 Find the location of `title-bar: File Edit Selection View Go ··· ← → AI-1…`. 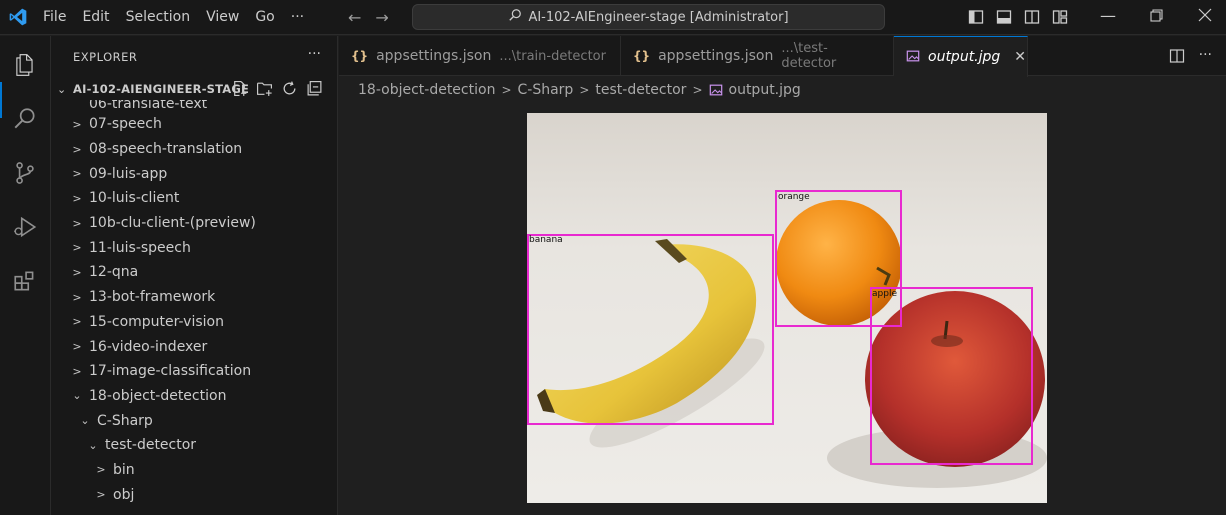

title-bar: File Edit Selection View Go ··· ← → AI-1… is located at coordinates (613, 17).